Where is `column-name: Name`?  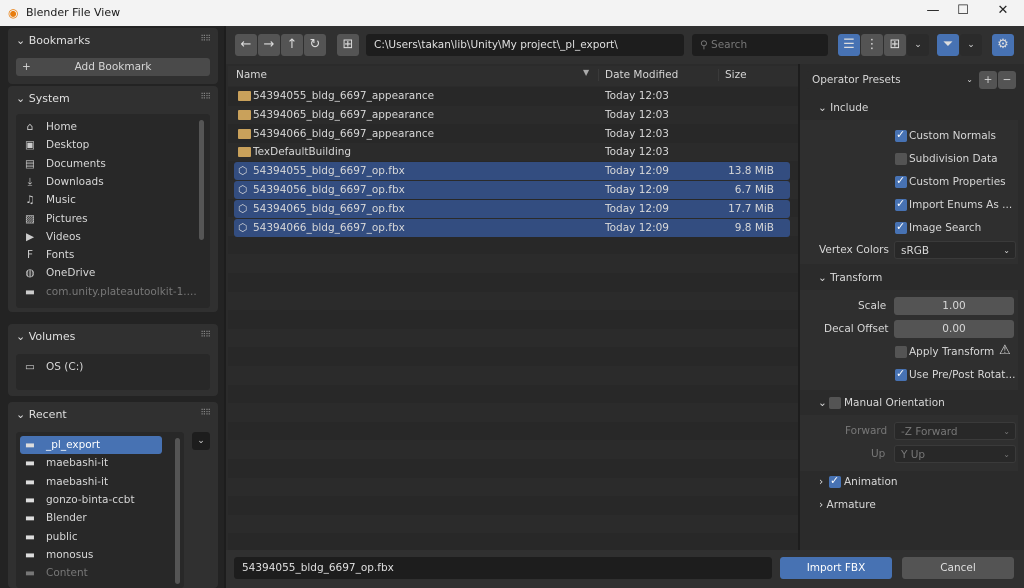 column-name: Name is located at coordinates (251, 75).